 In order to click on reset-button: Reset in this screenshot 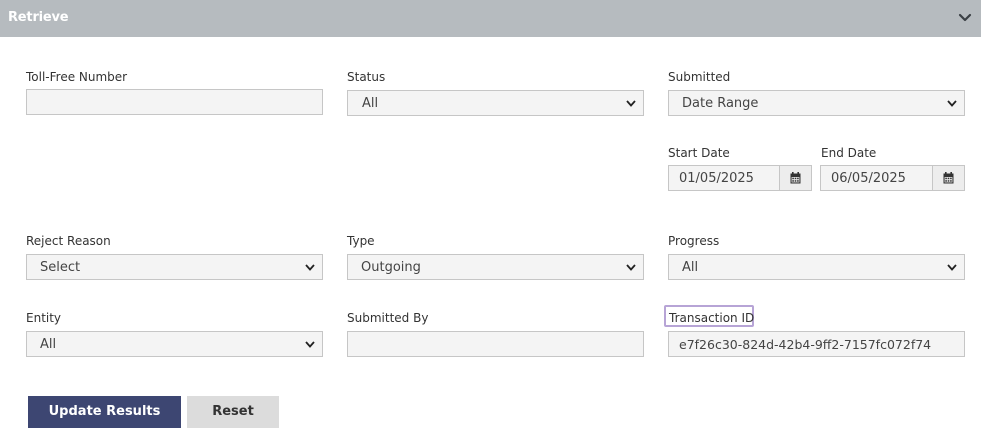, I will do `click(233, 412)`.